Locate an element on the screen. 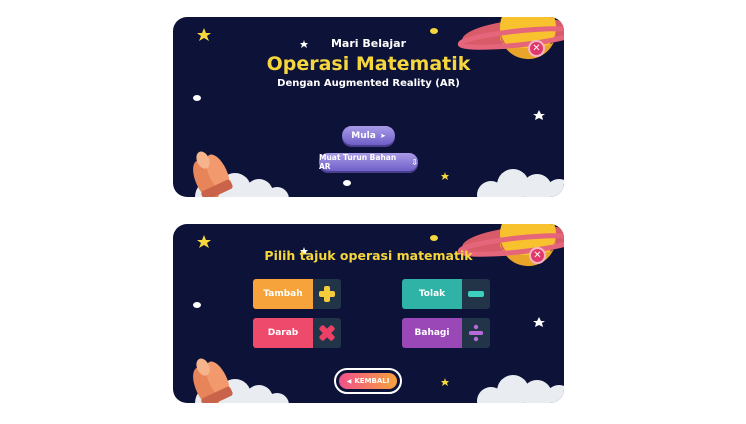  back-button: ◀ KEMBALI is located at coordinates (368, 381).